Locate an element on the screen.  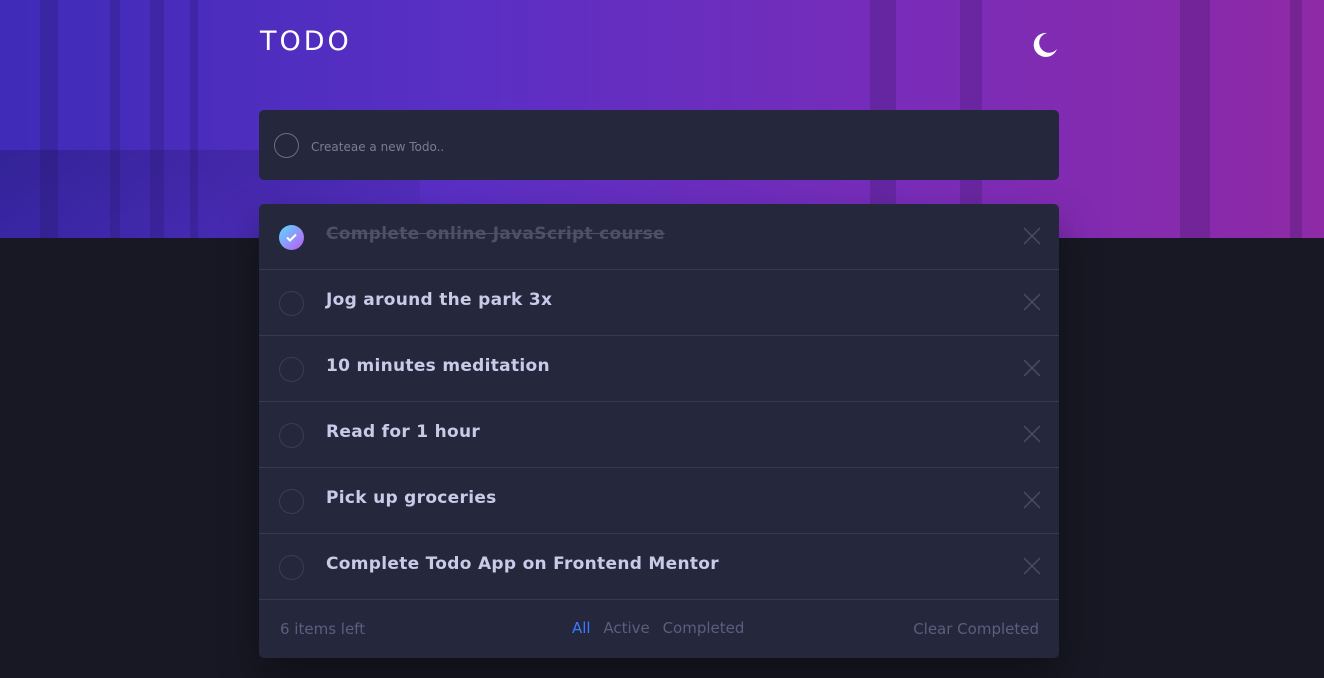
filter-all: All is located at coordinates (581, 628).